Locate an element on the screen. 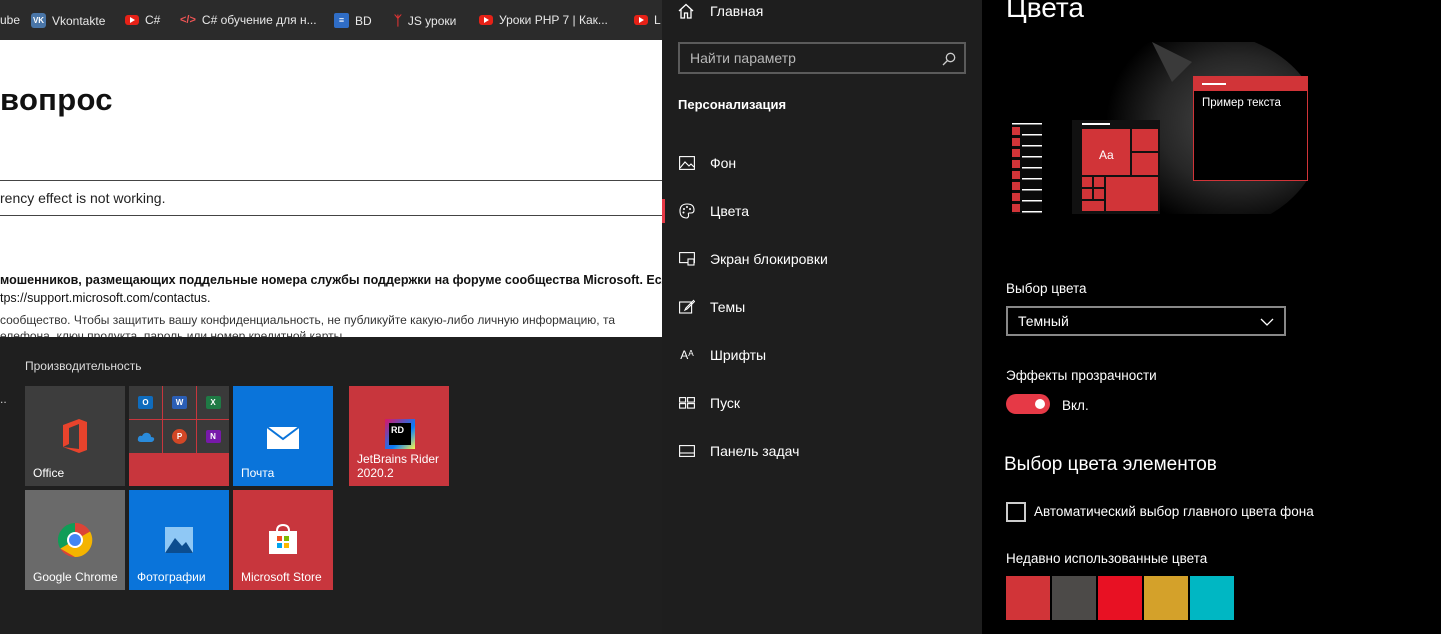 The width and height of the screenshot is (1441, 634). tile-google-chrome: Google Chrome is located at coordinates (75, 540).